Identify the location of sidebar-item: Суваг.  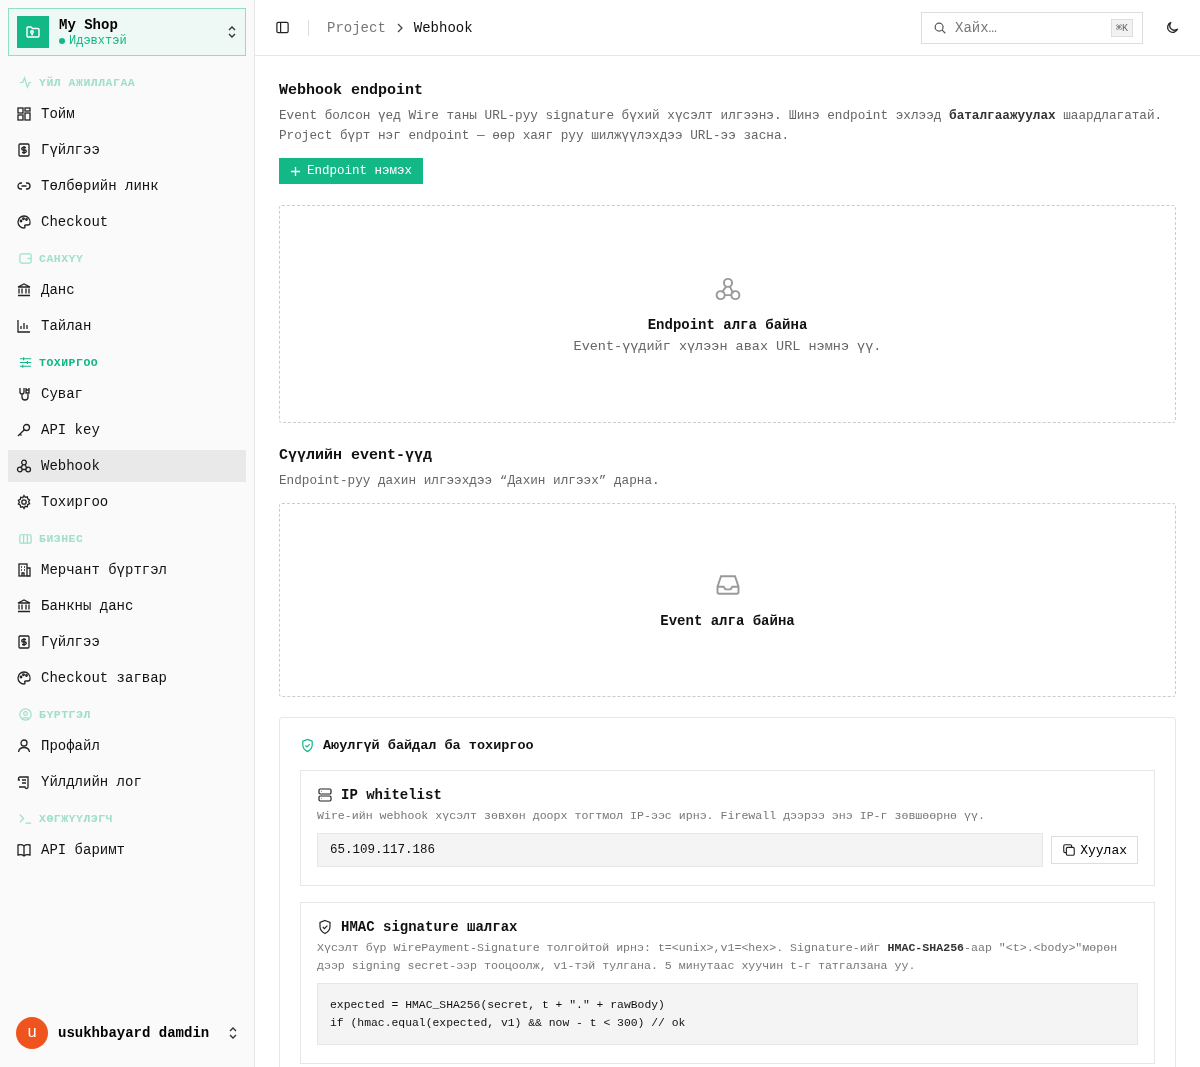
(127, 394).